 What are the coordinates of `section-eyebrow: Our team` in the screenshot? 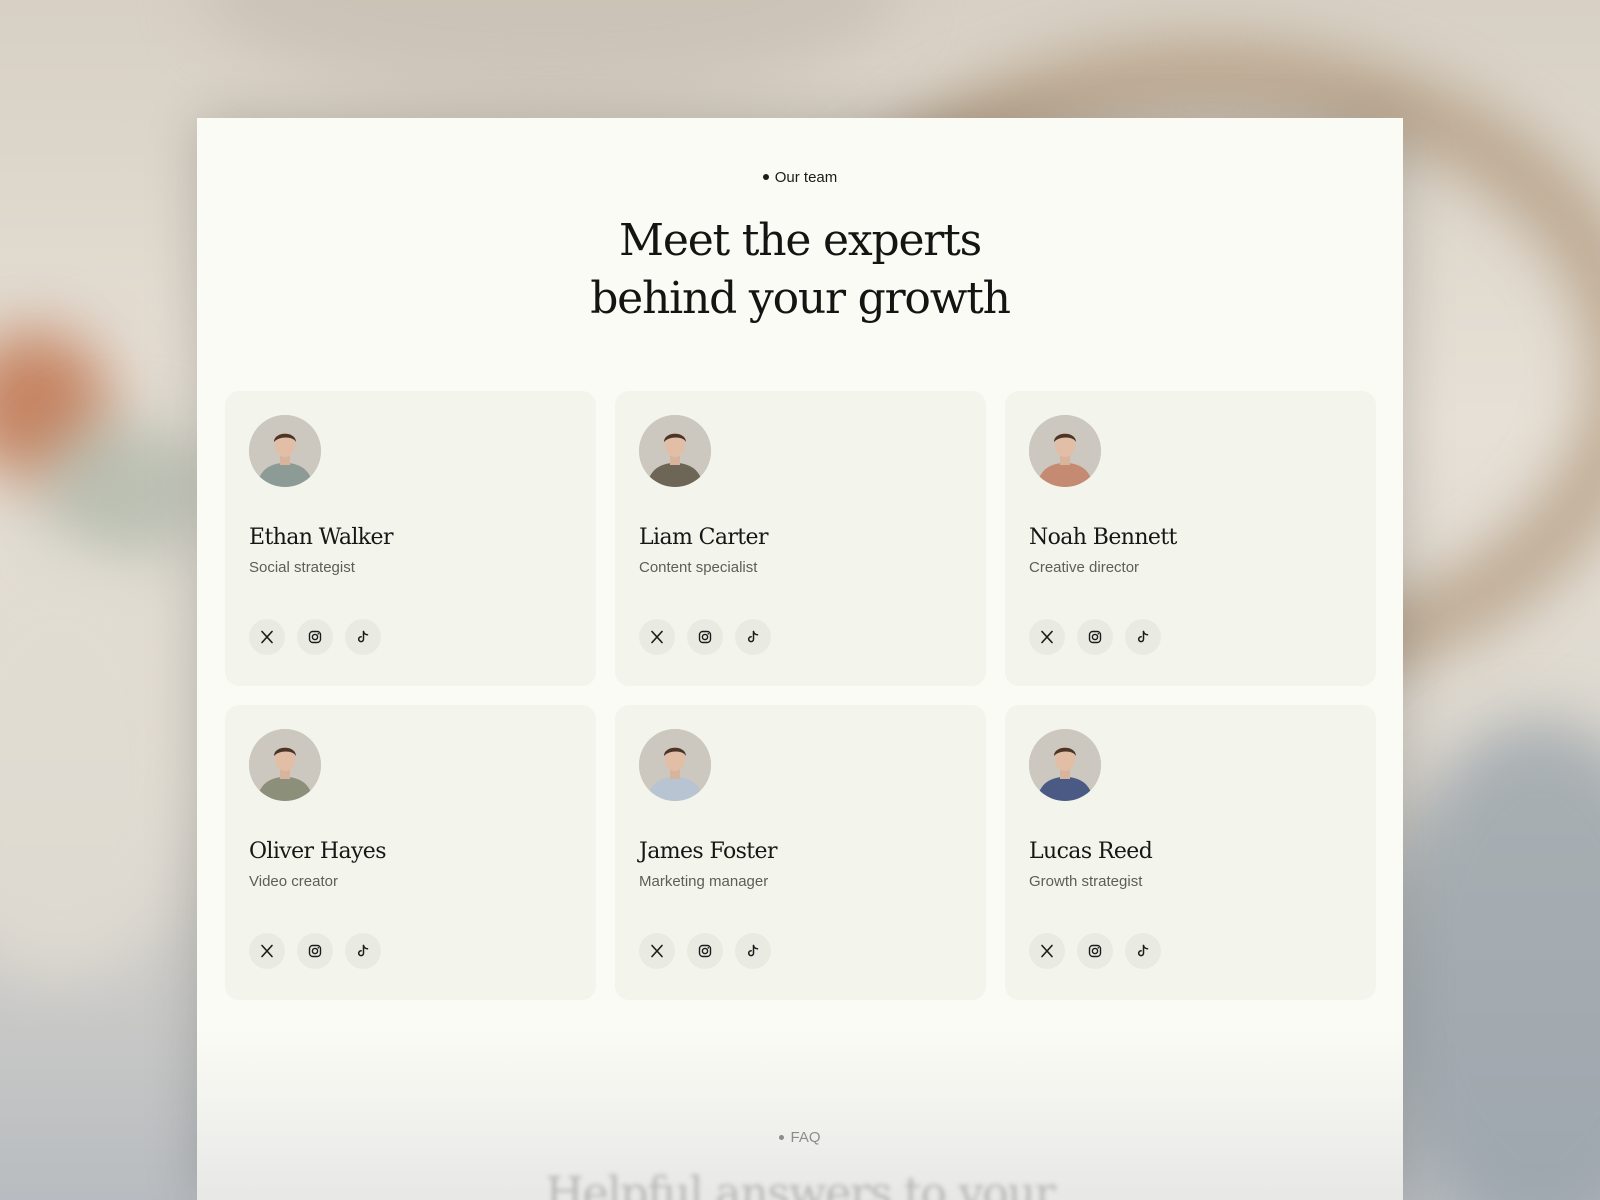 It's located at (800, 177).